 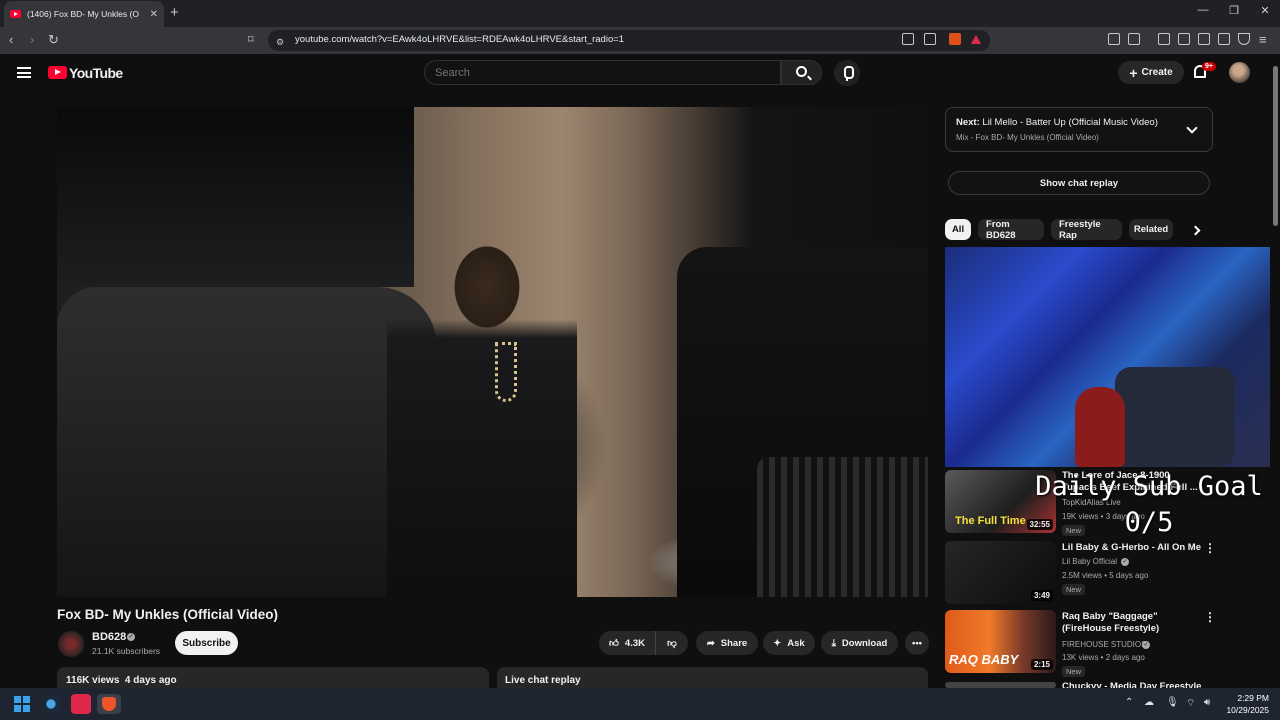 I want to click on search-icon, so click(x=801, y=71).